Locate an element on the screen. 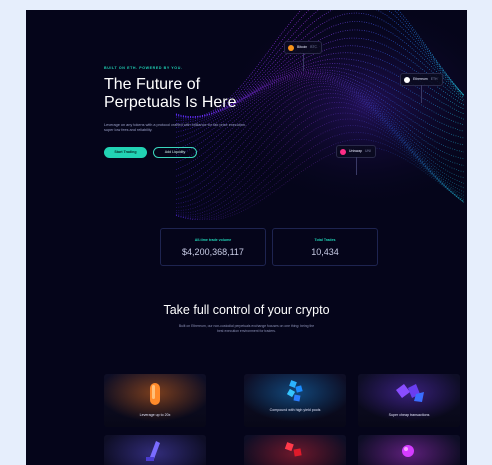  ethereum-icon is located at coordinates (407, 79).